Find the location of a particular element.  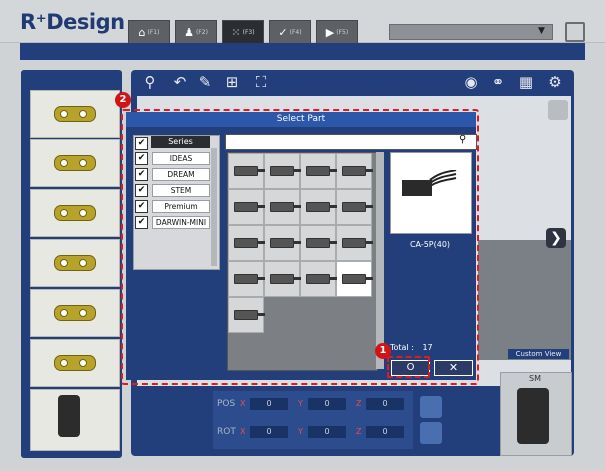

tab-check: ✓ (F4) is located at coordinates (290, 32).